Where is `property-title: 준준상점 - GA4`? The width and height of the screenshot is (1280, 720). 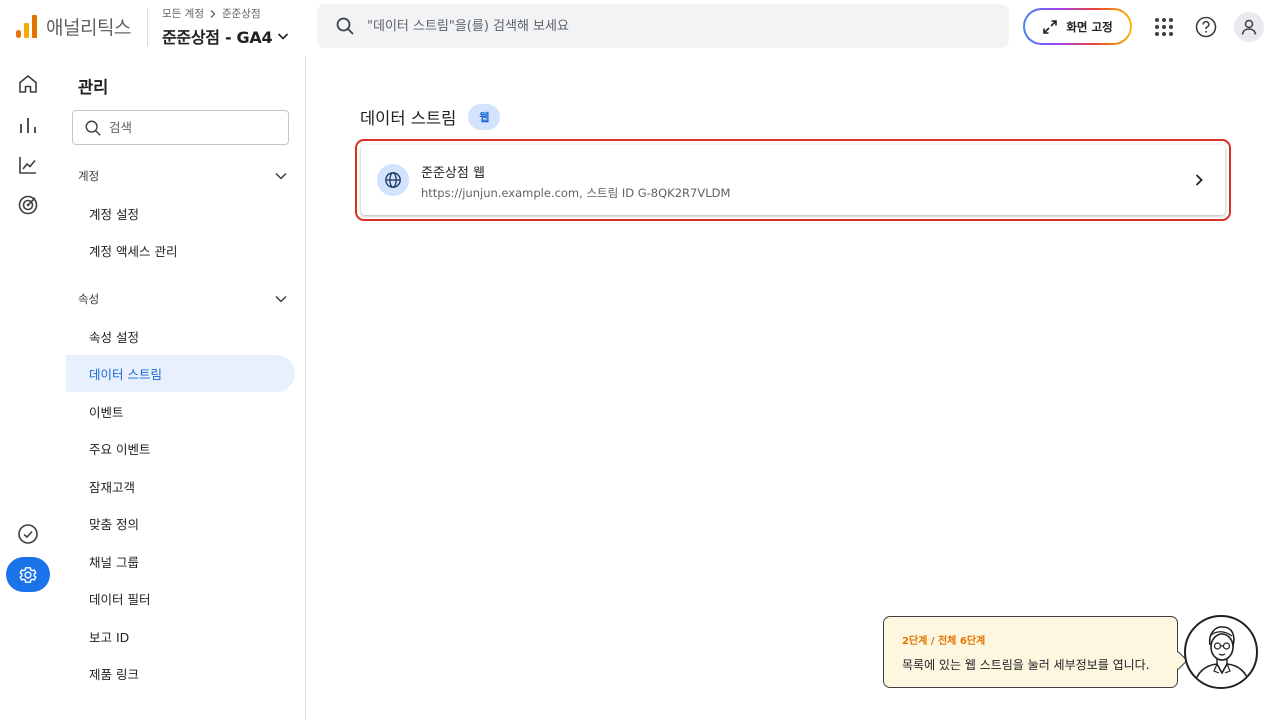
property-title: 준준상점 - GA4 is located at coordinates (217, 37).